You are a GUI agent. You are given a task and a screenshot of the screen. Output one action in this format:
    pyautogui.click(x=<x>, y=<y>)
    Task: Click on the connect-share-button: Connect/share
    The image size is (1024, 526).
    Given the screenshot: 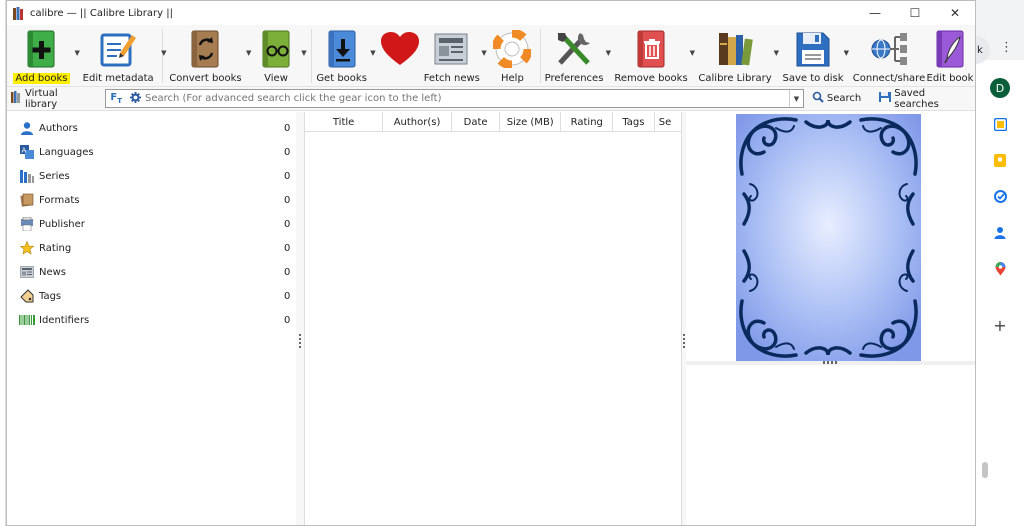 What is the action you would take?
    pyautogui.click(x=889, y=55)
    